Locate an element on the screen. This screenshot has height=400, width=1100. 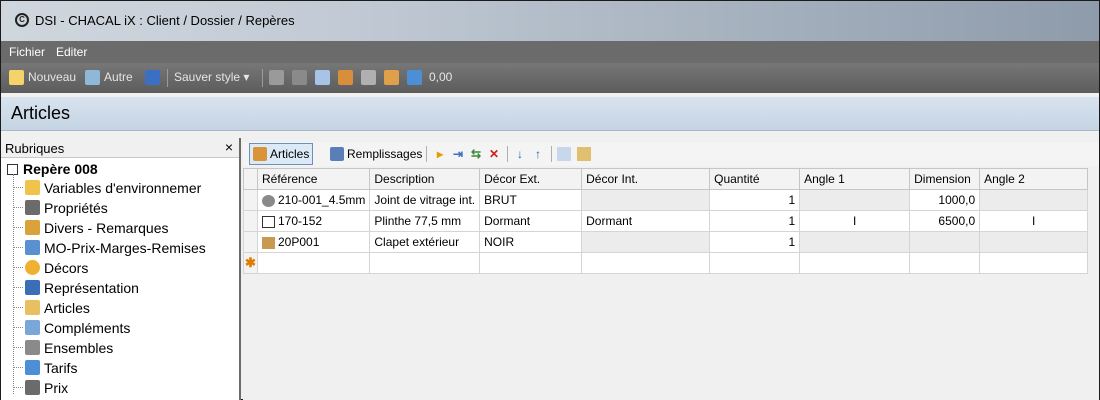
autre-button: Autre is located at coordinates (118, 77).